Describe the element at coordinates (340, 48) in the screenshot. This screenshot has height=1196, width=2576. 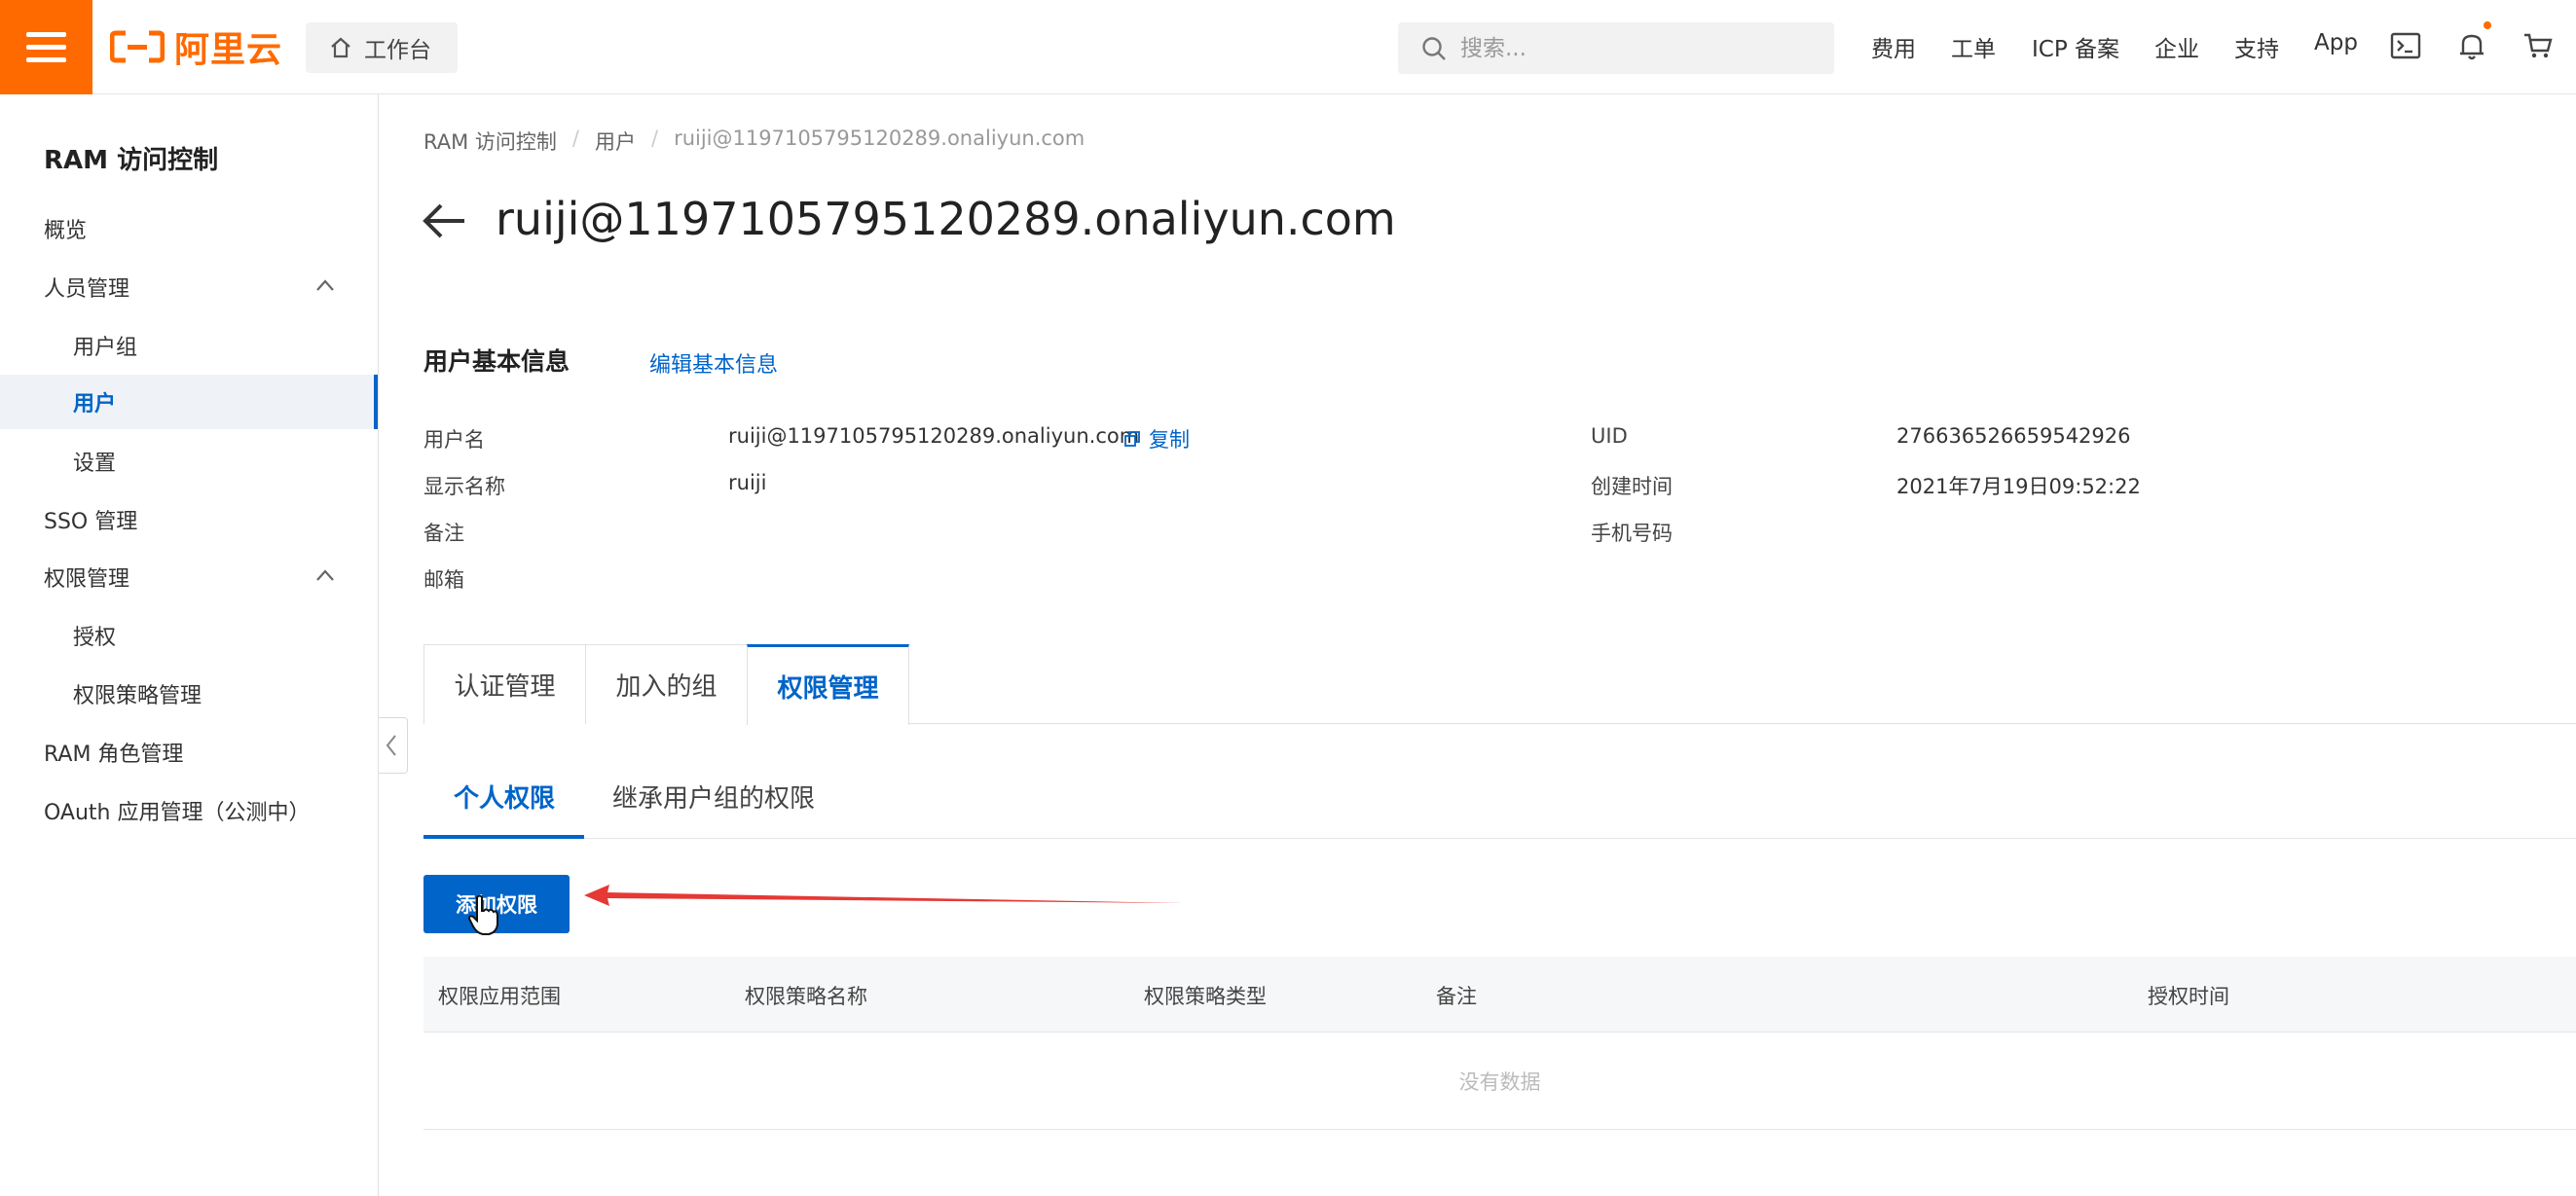
I see `home-icon` at that location.